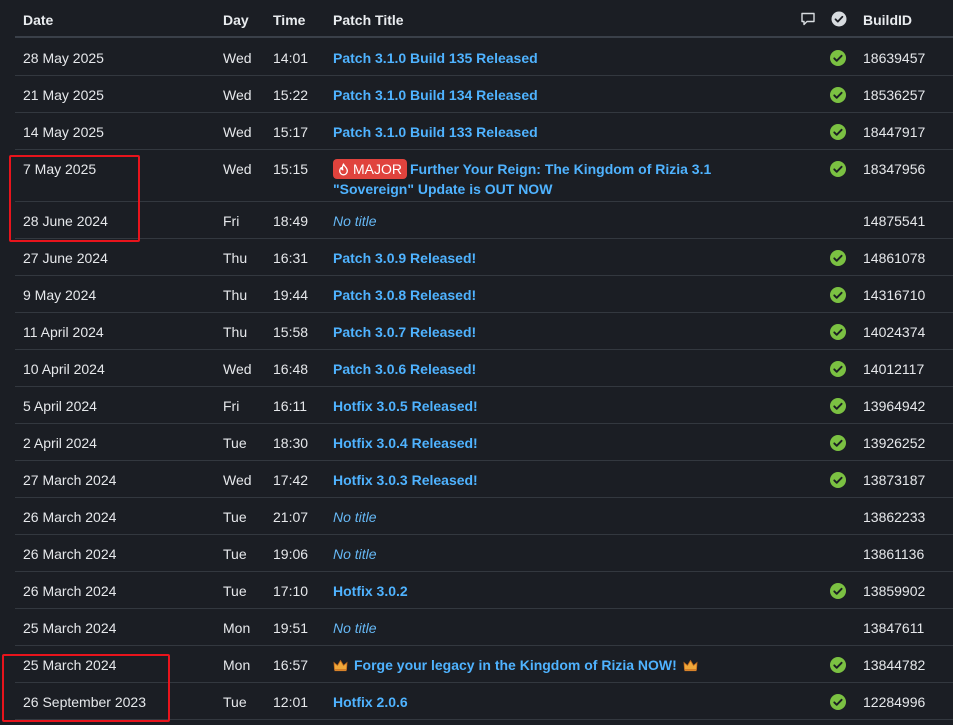 This screenshot has width=953, height=725. Describe the element at coordinates (370, 169) in the screenshot. I see `major-badge: MAJOR` at that location.